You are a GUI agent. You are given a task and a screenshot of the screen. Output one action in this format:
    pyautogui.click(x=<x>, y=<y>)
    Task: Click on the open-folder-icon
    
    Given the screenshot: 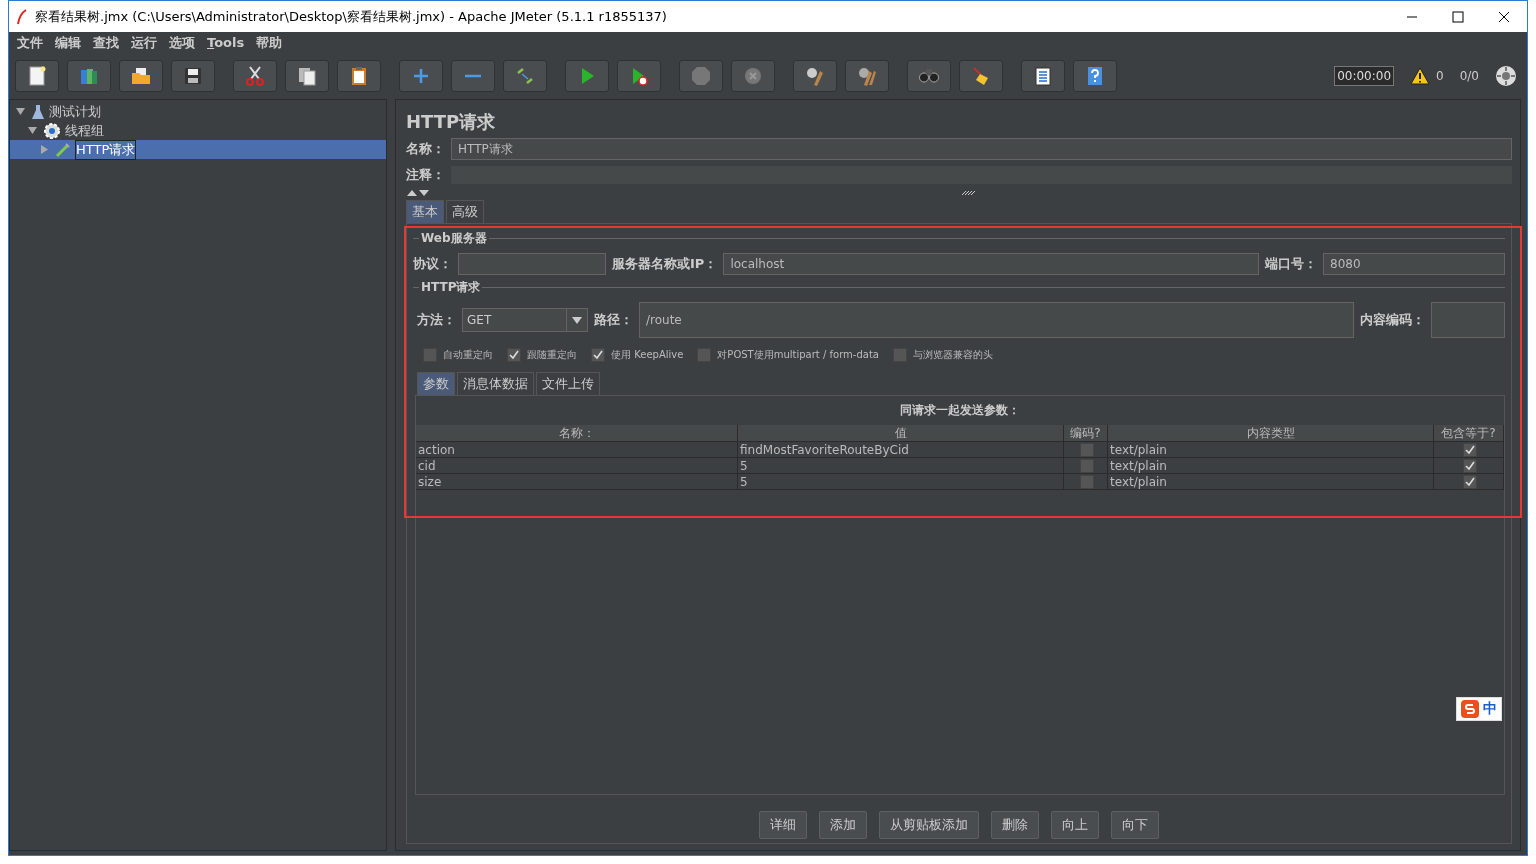 What is the action you would take?
    pyautogui.click(x=141, y=76)
    